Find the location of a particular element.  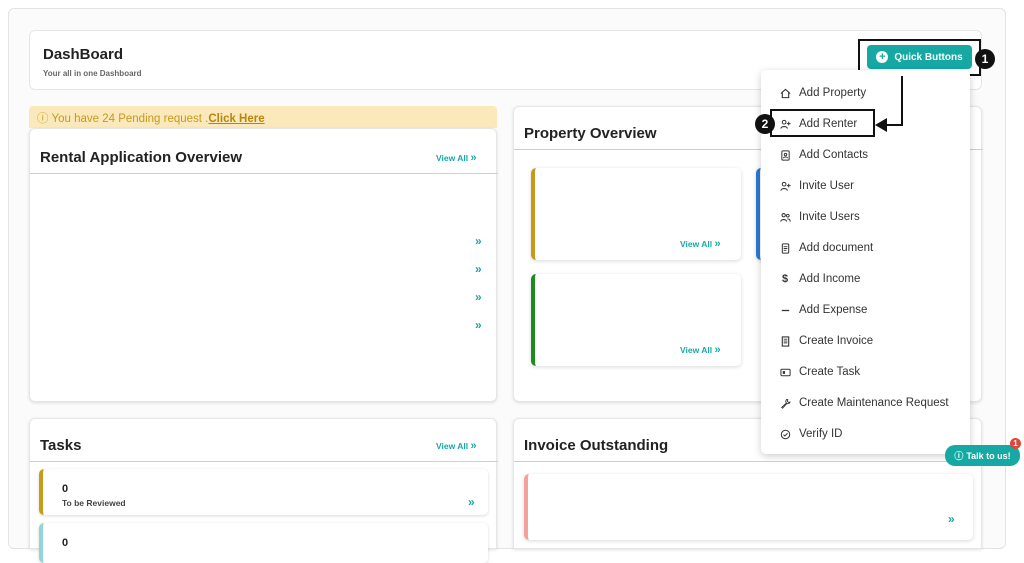

task-item: 0 To be Reviewed » is located at coordinates (263, 492).